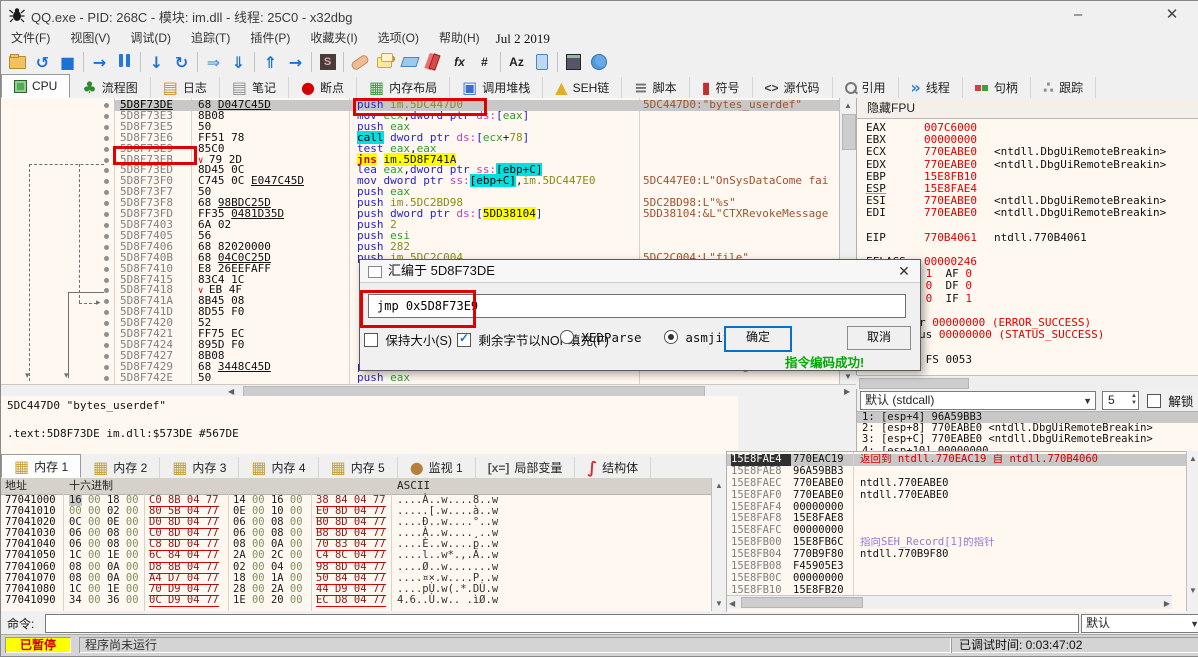 The image size is (1198, 657). Describe the element at coordinates (1172, 15) in the screenshot. I see `close-button: ✕` at that location.